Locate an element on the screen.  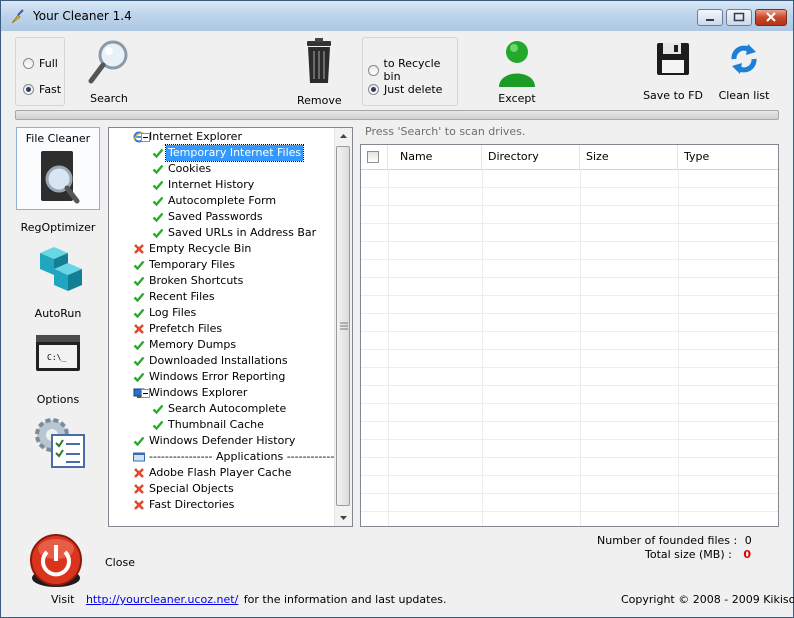
remove-label: Remove is located at coordinates (319, 100).